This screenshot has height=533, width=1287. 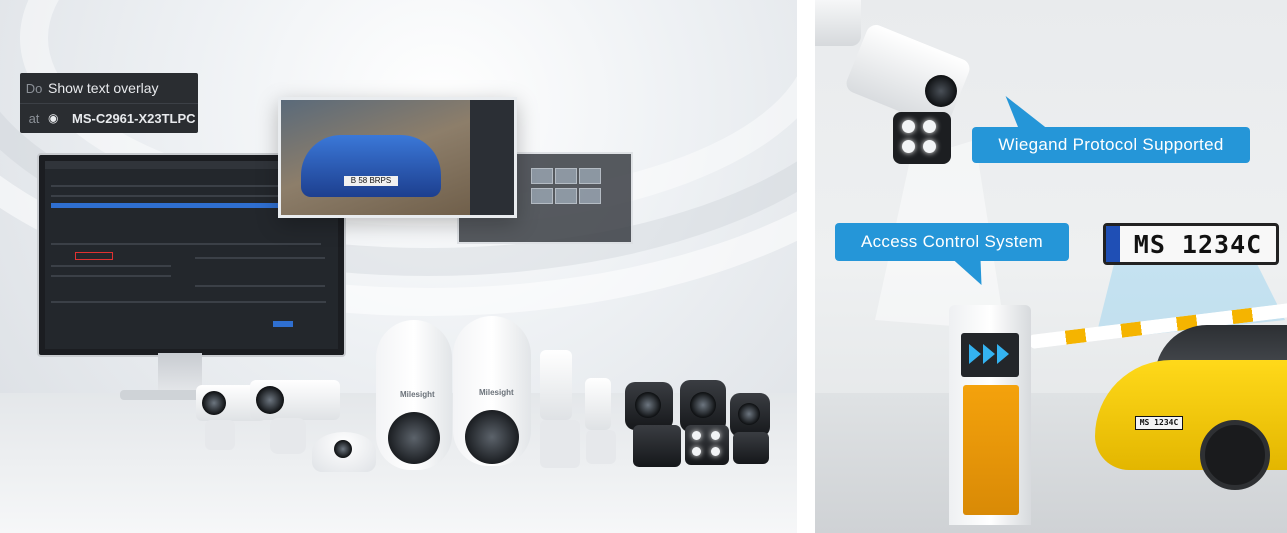 What do you see at coordinates (991, 450) in the screenshot?
I see `gate-door` at bounding box center [991, 450].